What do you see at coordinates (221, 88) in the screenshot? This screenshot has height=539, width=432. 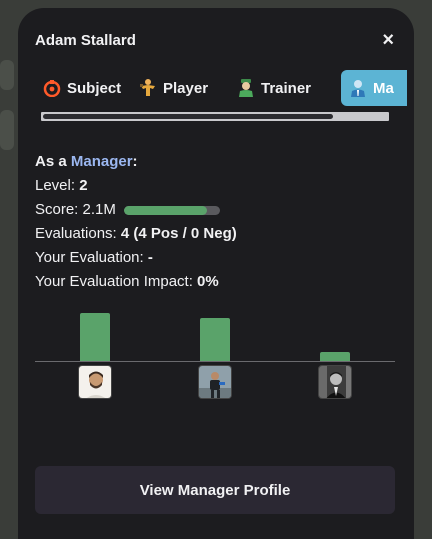 I see `role-tabs: Subject Player Trainer Ma` at bounding box center [221, 88].